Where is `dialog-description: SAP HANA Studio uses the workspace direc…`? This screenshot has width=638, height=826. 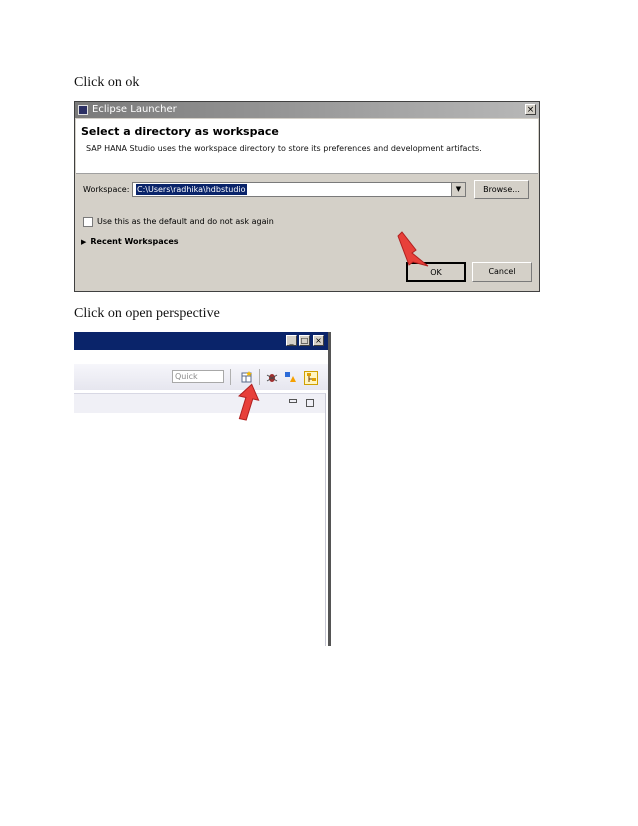 dialog-description: SAP HANA Studio uses the workspace direc… is located at coordinates (284, 148).